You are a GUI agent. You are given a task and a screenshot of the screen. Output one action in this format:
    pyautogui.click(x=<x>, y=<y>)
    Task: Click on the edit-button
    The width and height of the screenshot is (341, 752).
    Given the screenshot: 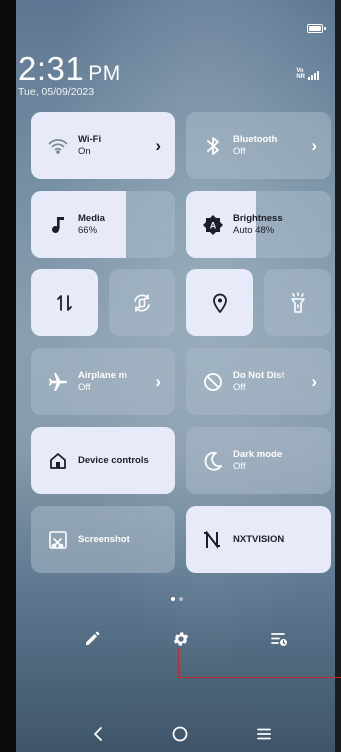 What is the action you would take?
    pyautogui.click(x=92, y=639)
    